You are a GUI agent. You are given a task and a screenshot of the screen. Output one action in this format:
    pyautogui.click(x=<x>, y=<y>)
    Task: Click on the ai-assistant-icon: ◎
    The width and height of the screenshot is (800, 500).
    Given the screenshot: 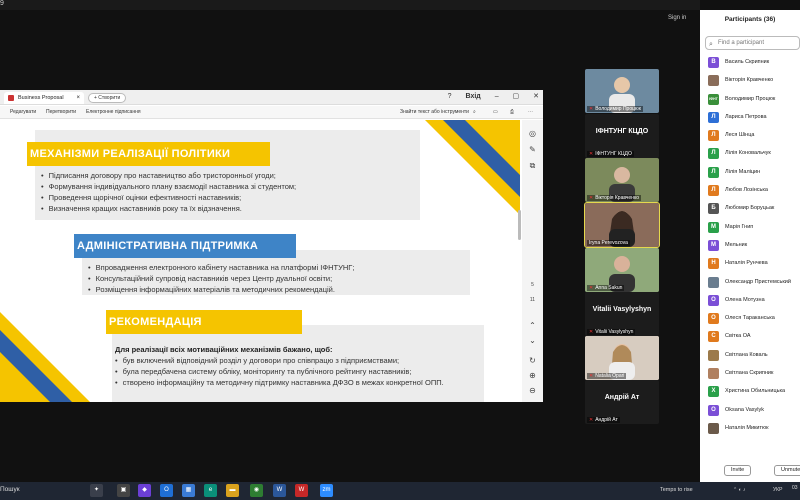 What is the action you would take?
    pyautogui.click(x=532, y=133)
    